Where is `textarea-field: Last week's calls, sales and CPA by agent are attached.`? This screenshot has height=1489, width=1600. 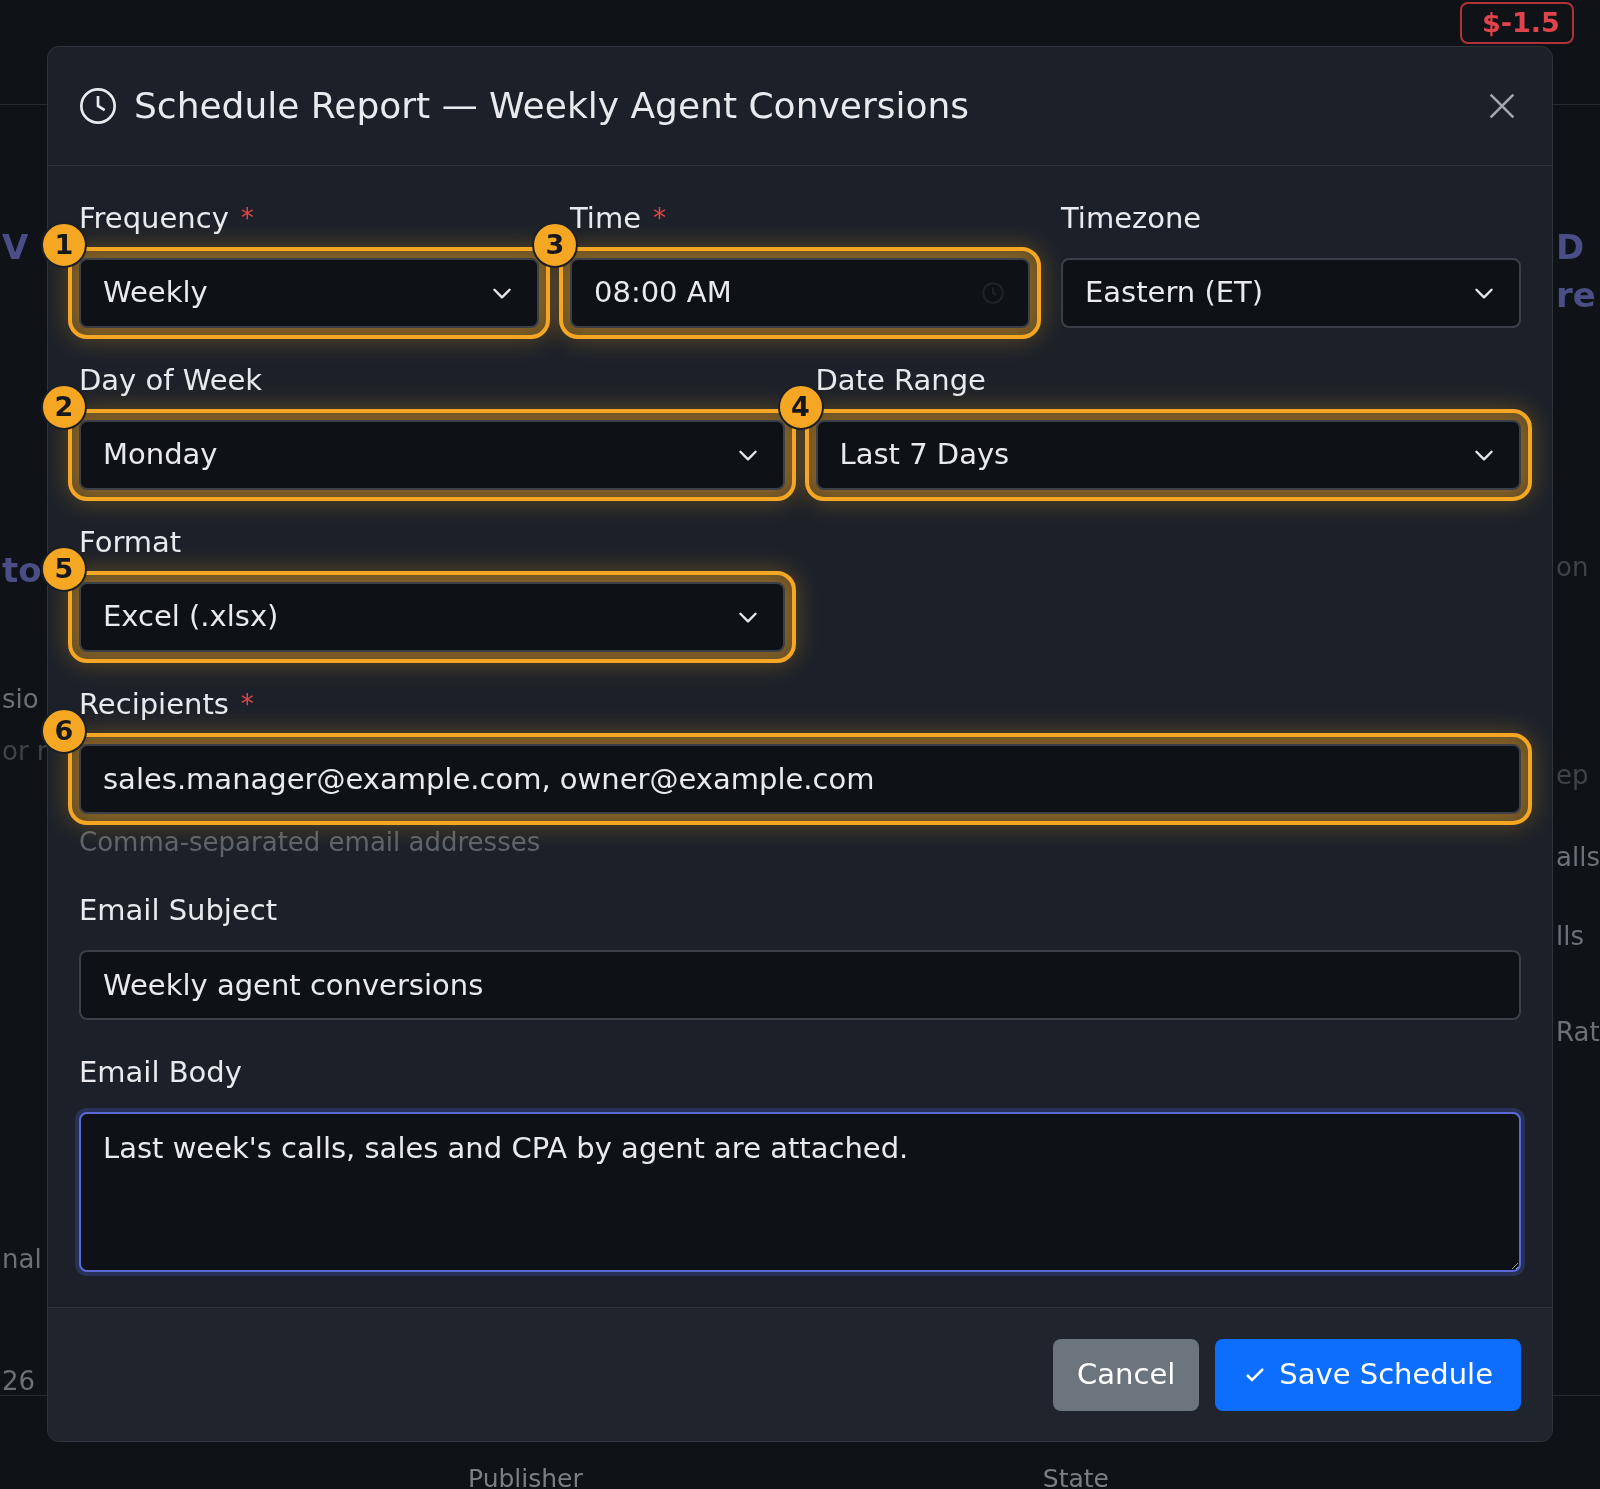 textarea-field: Last week's calls, sales and CPA by agent are attached. is located at coordinates (800, 1192).